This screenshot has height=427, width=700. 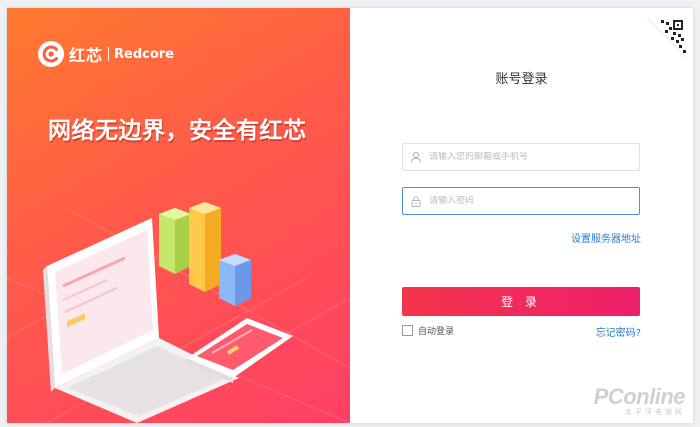 I want to click on username-input, so click(x=529, y=157).